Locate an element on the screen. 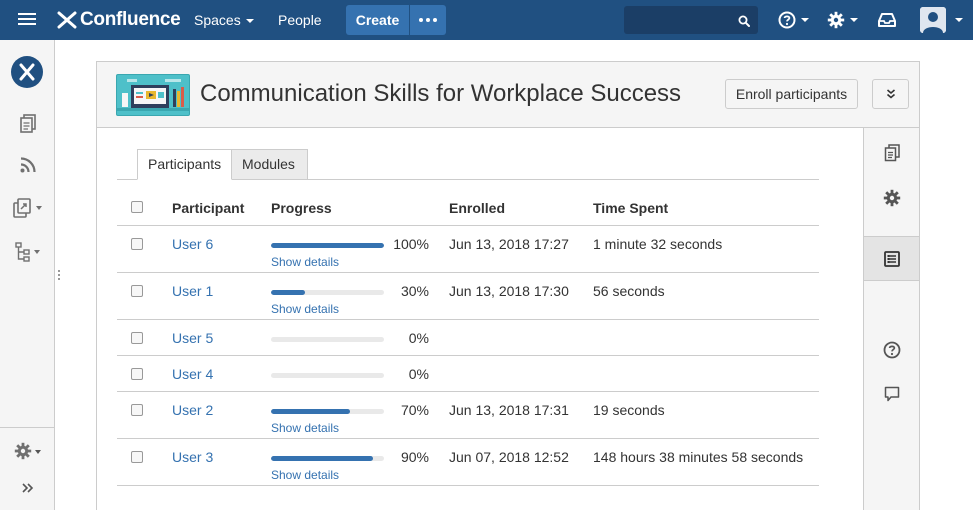 This screenshot has width=973, height=510. pages-button is located at coordinates (27, 124).